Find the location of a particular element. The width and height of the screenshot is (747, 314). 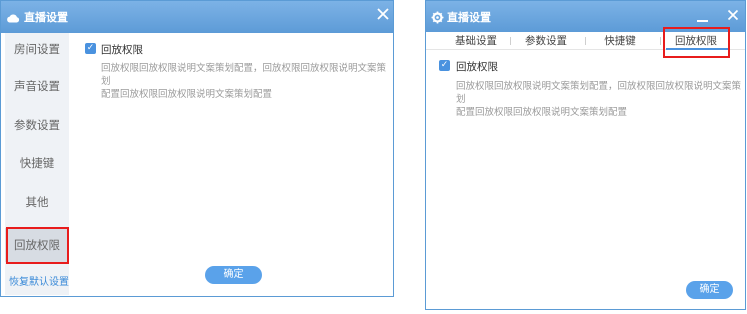

cloud-icon is located at coordinates (13, 18).